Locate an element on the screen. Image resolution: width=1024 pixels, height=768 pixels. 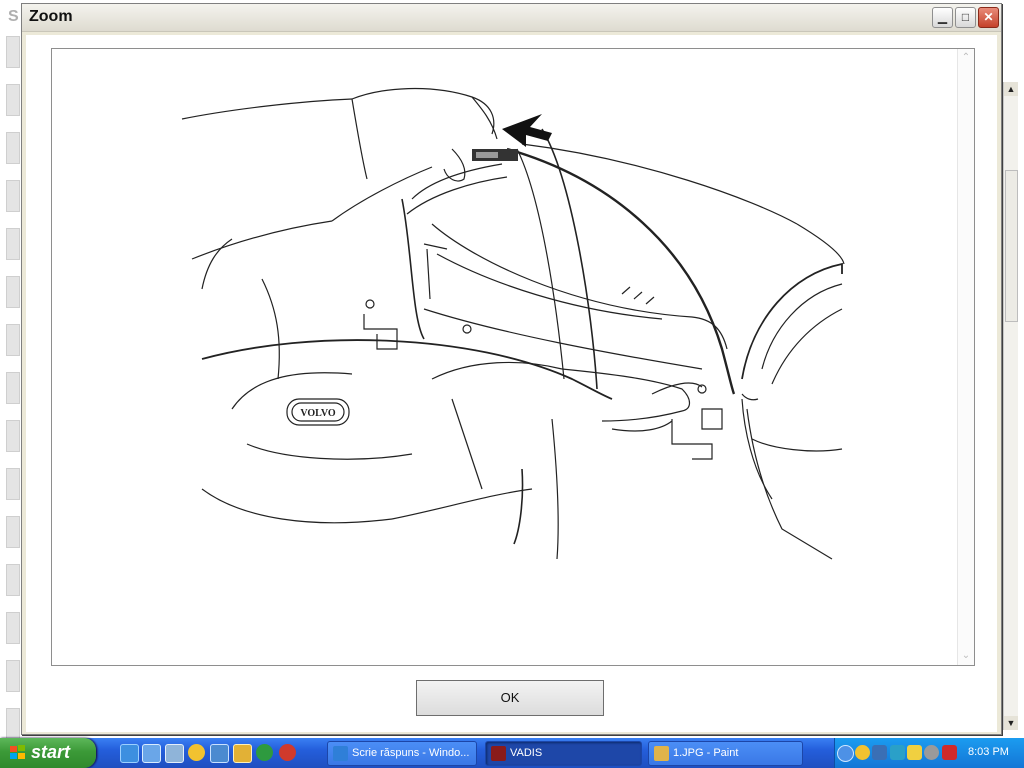
image-scroll-up-icon: ⌃ is located at coordinates (966, 58).